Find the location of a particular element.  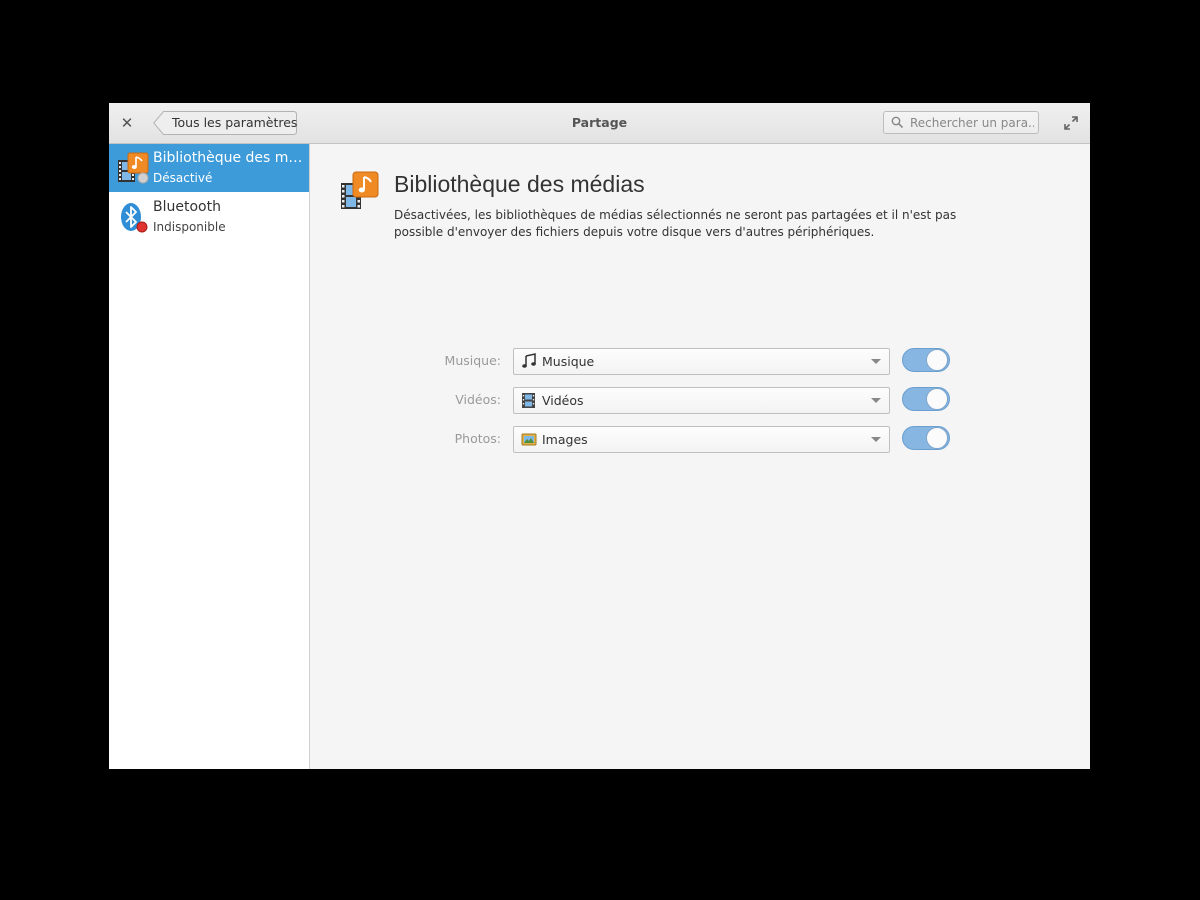

music-note-icon is located at coordinates (529, 360).